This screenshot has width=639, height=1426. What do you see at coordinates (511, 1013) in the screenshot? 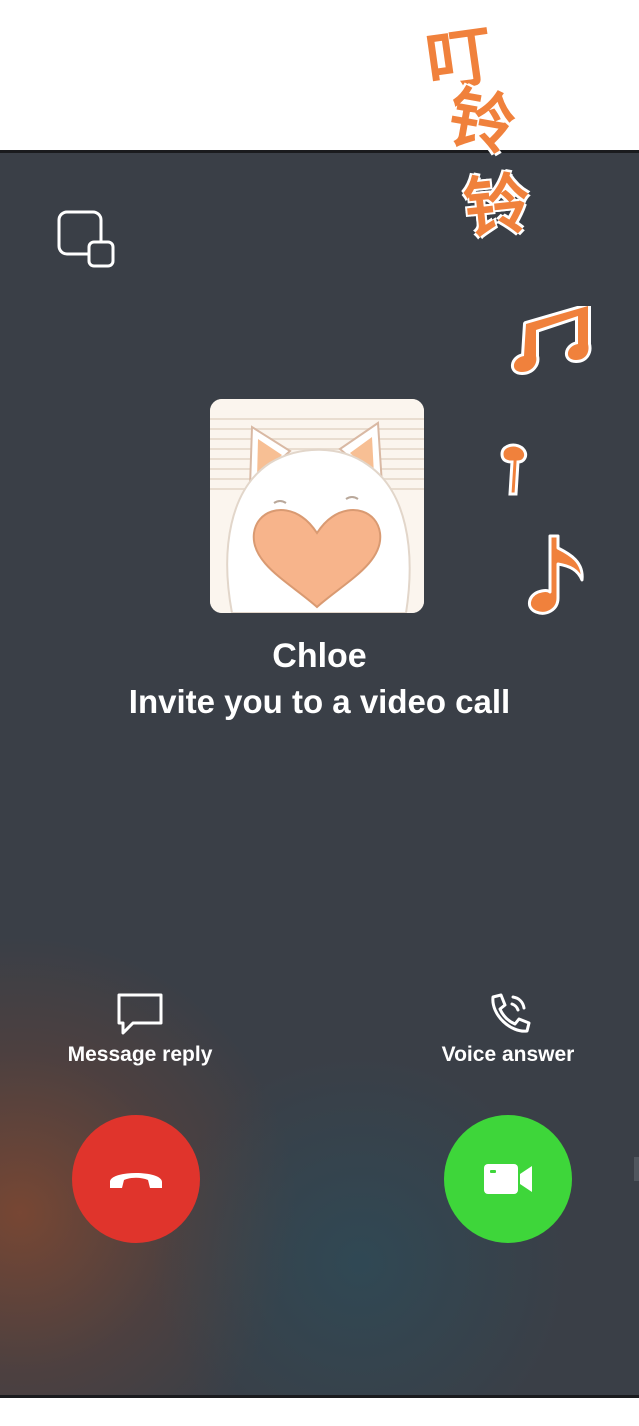
I see `phone-icon` at bounding box center [511, 1013].